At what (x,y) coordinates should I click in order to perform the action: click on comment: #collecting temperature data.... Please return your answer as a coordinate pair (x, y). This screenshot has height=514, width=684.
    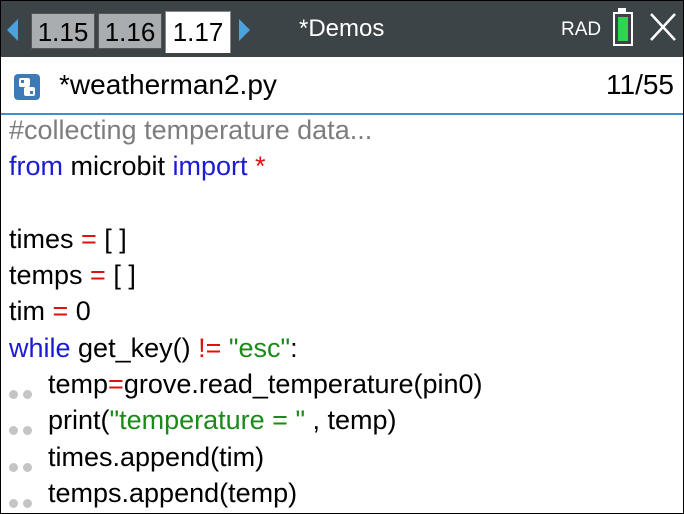
    Looking at the image, I should click on (191, 130).